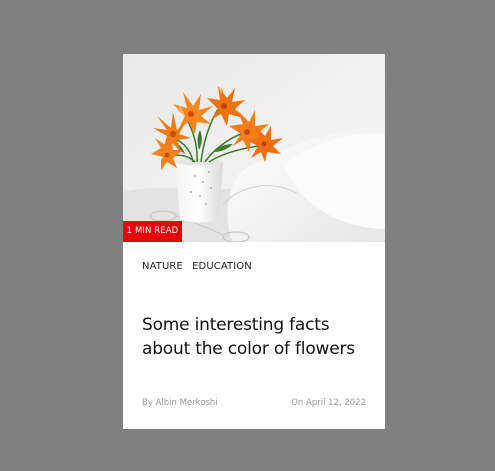  What do you see at coordinates (152, 231) in the screenshot?
I see `read-time-badge: 1 MIN READ` at bounding box center [152, 231].